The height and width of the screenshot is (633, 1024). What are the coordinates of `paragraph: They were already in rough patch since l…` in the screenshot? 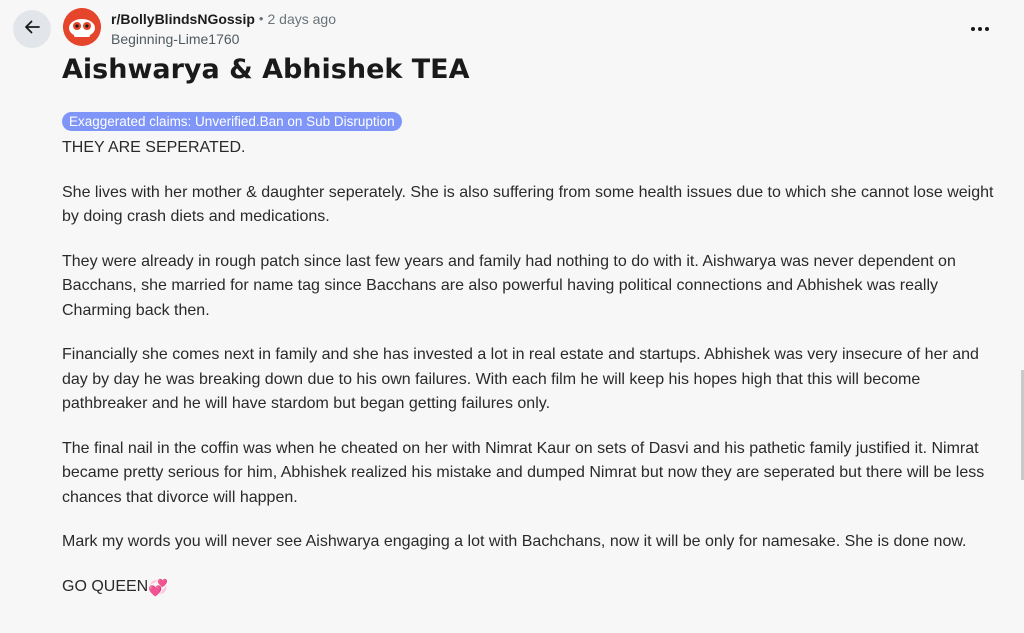 It's located at (509, 285).